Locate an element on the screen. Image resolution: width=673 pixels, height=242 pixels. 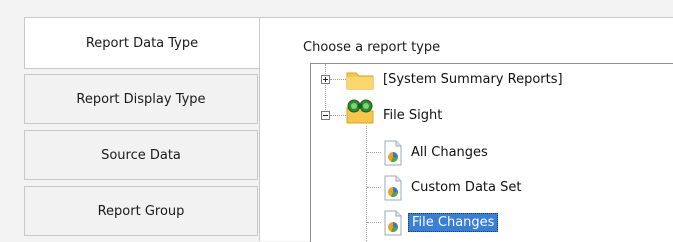
tree-node-label: All Changes is located at coordinates (449, 152).